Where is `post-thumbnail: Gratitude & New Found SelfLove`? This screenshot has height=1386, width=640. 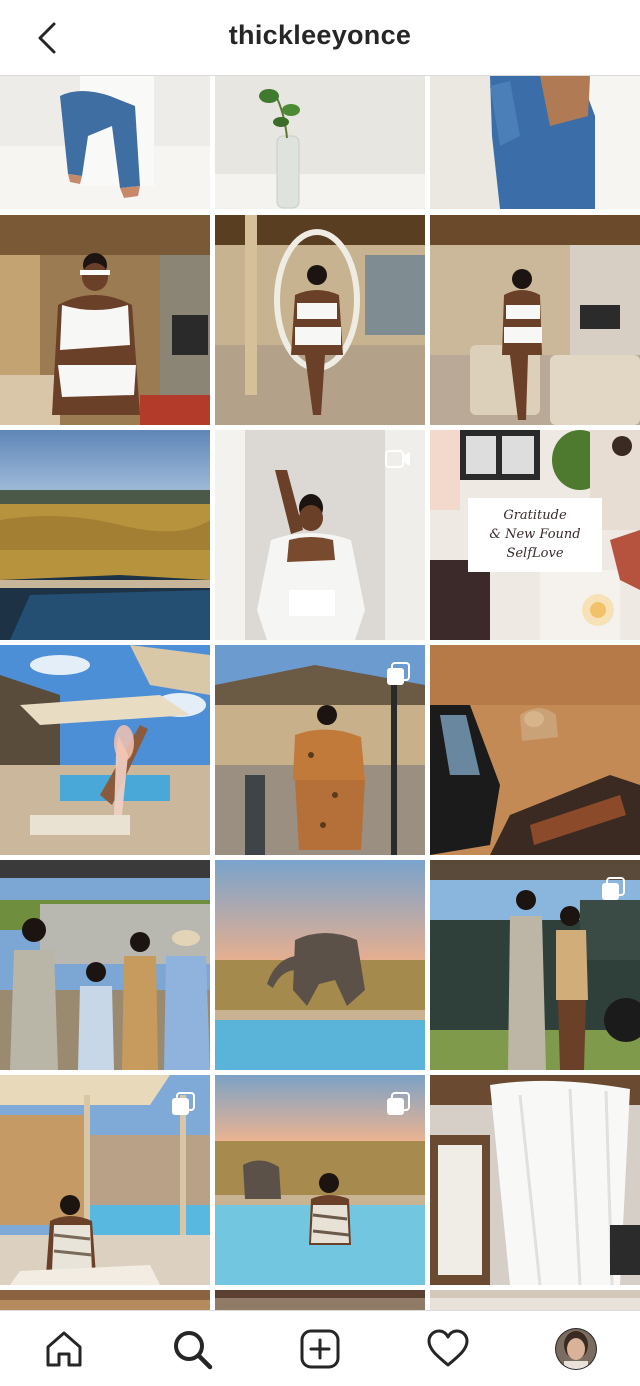
post-thumbnail: Gratitude & New Found SelfLove is located at coordinates (535, 535).